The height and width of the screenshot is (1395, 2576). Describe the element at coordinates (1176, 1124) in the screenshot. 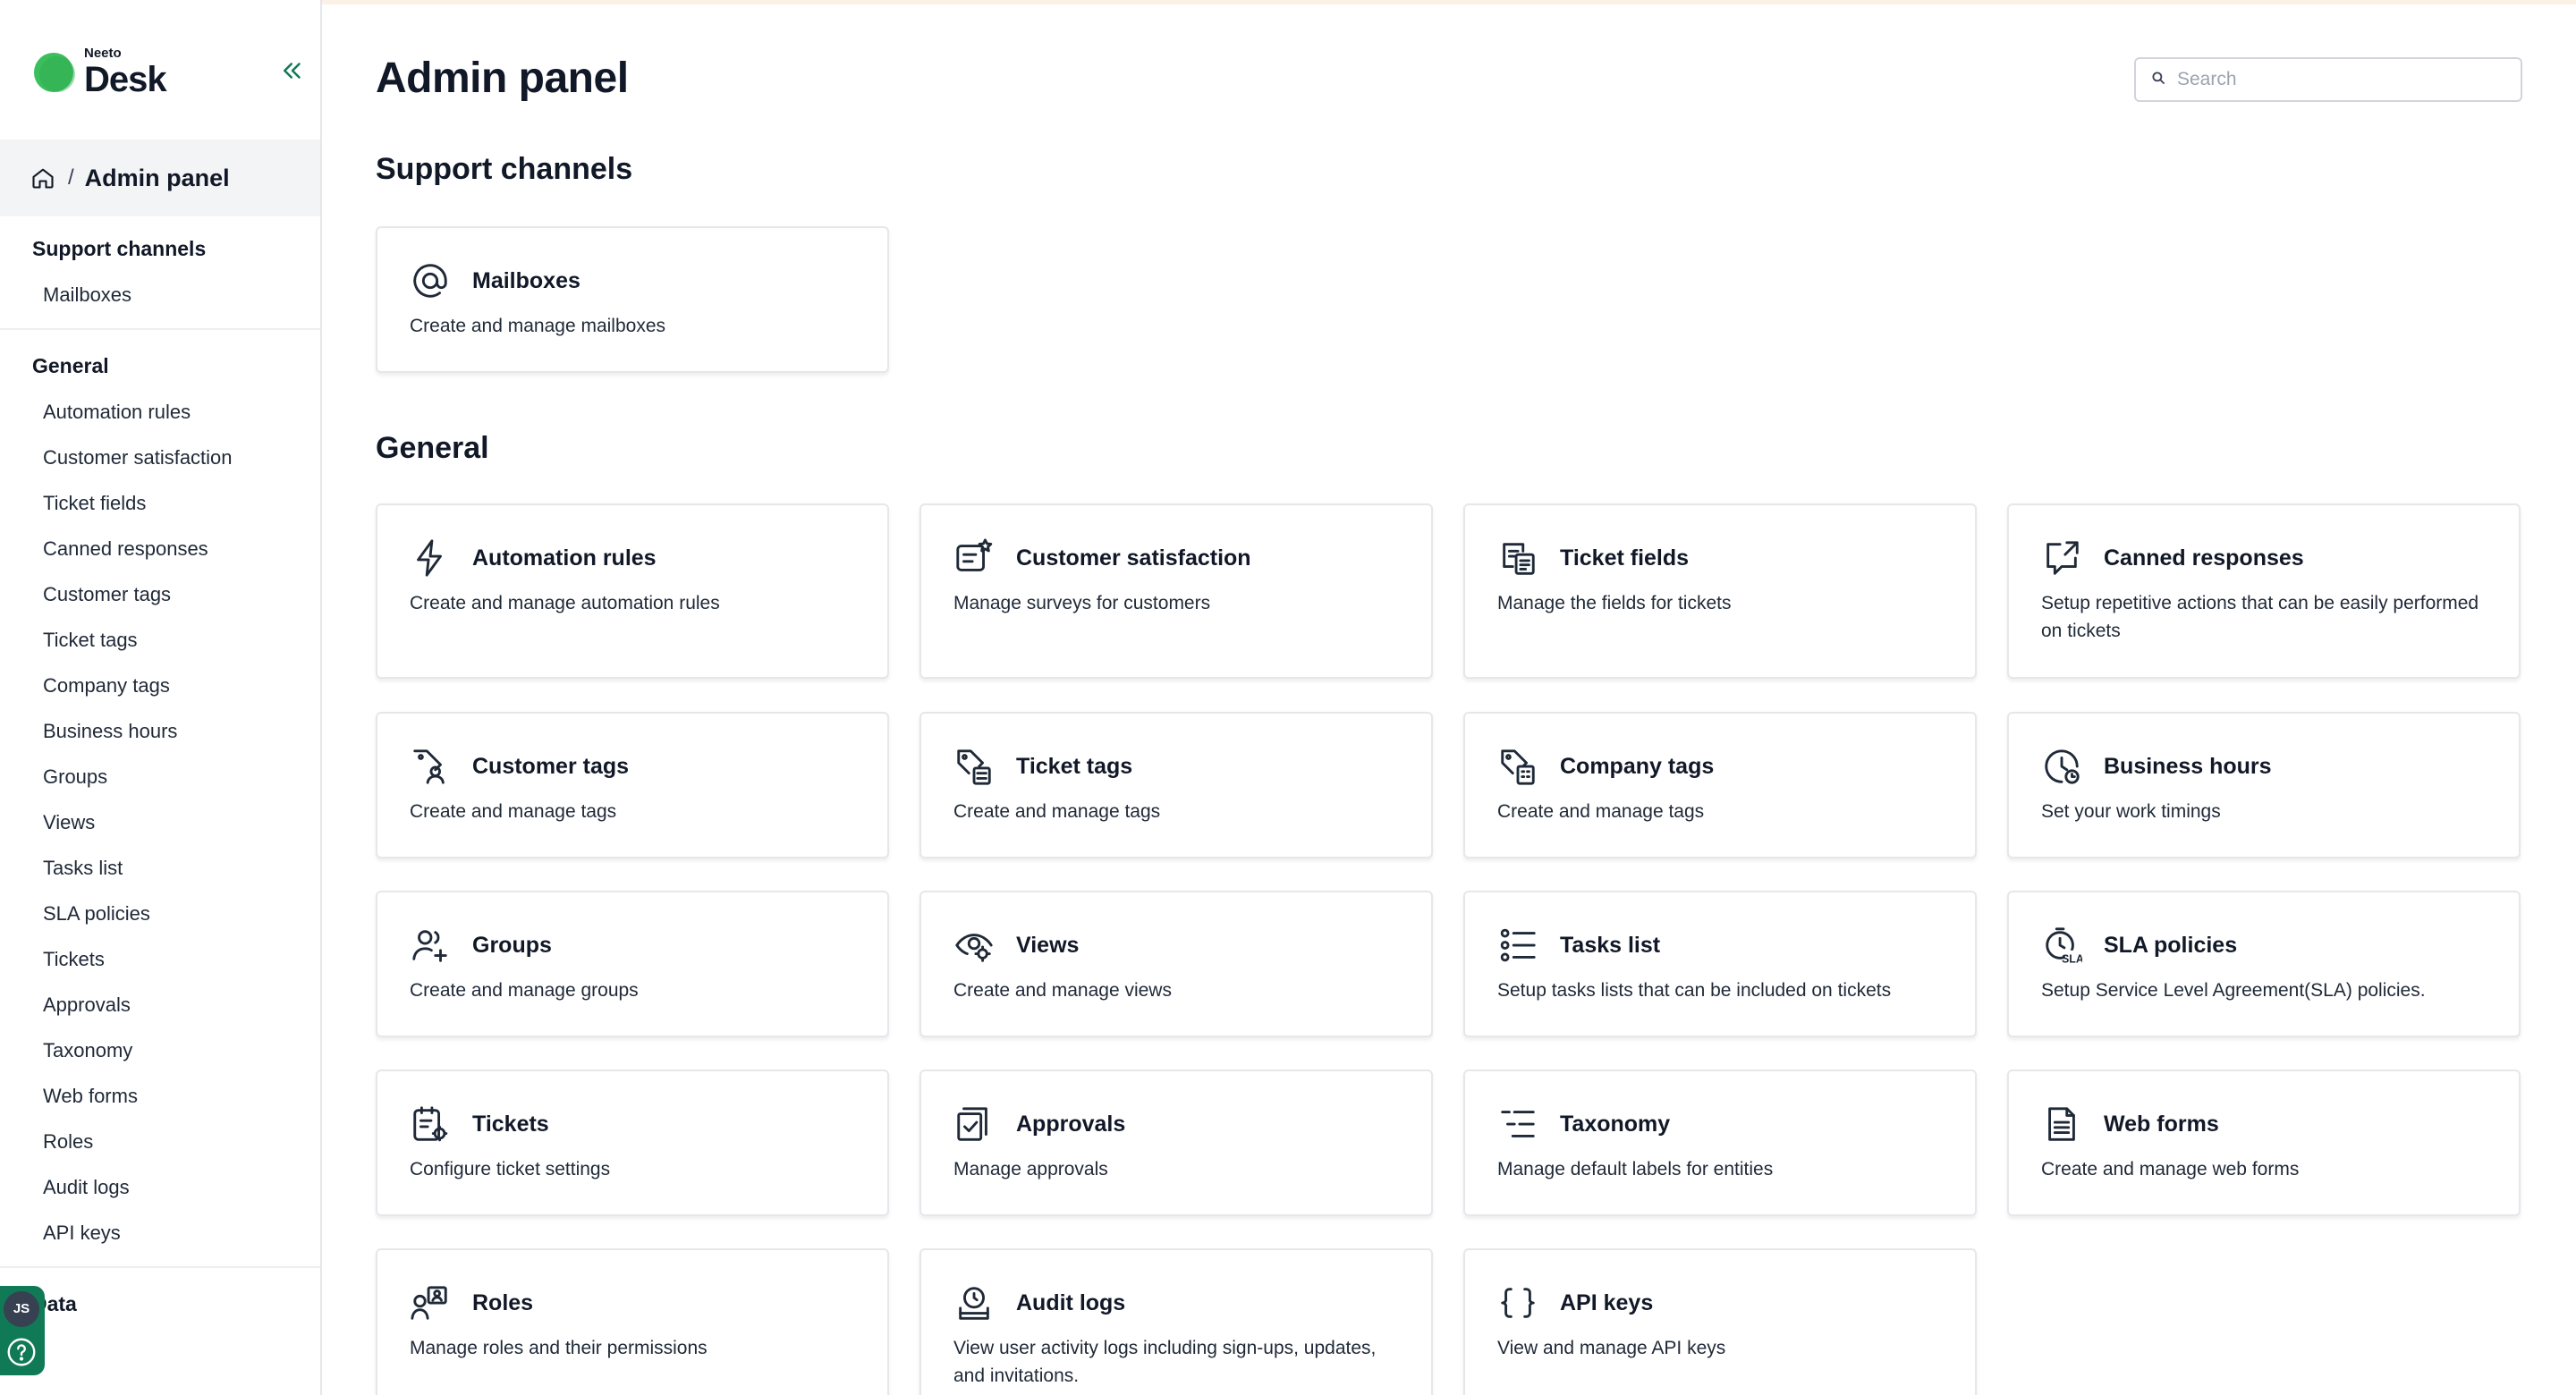

I see `card-header: Approvals` at that location.